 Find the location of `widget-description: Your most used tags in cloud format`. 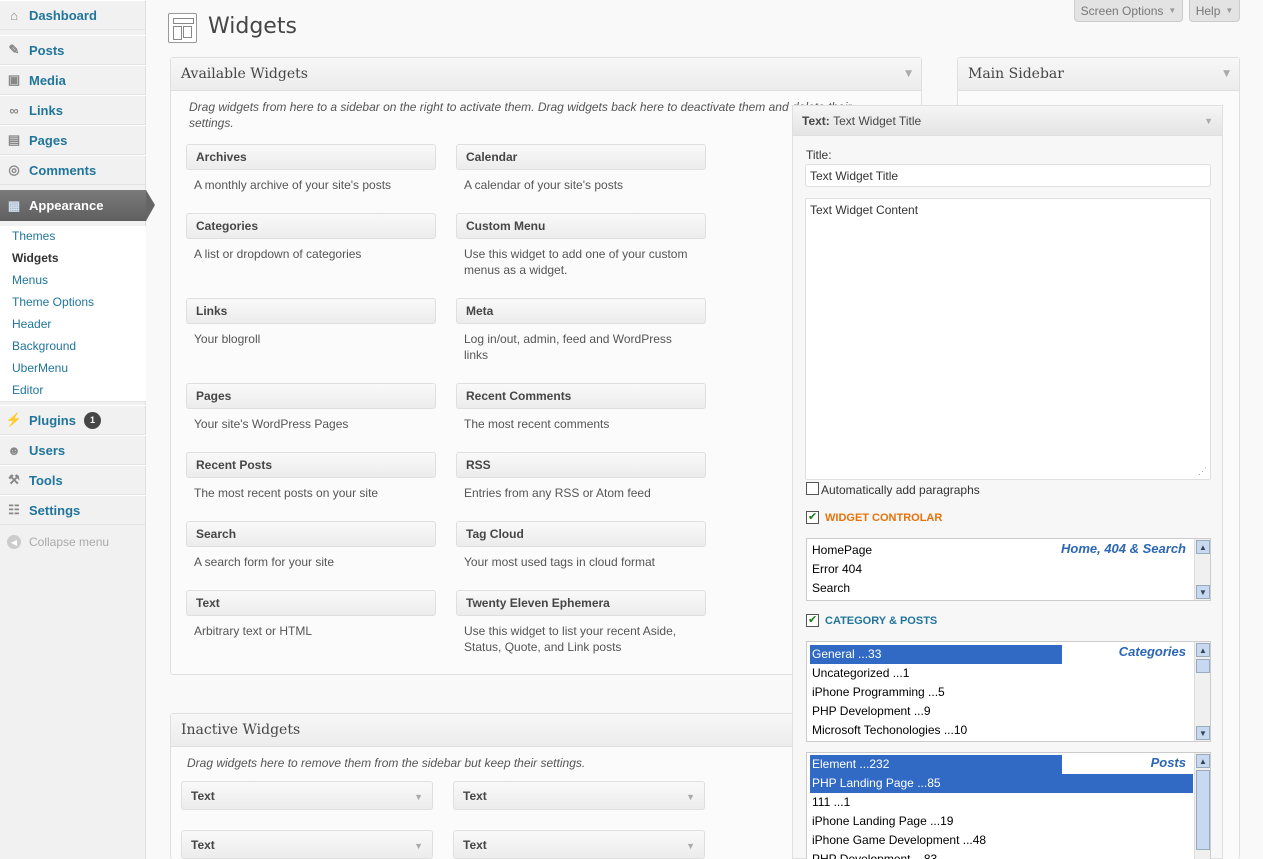

widget-description: Your most used tags in cloud format is located at coordinates (559, 562).